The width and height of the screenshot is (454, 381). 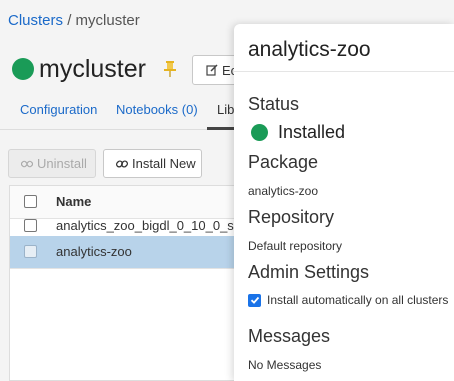 I want to click on link-icon, so click(x=122, y=163).